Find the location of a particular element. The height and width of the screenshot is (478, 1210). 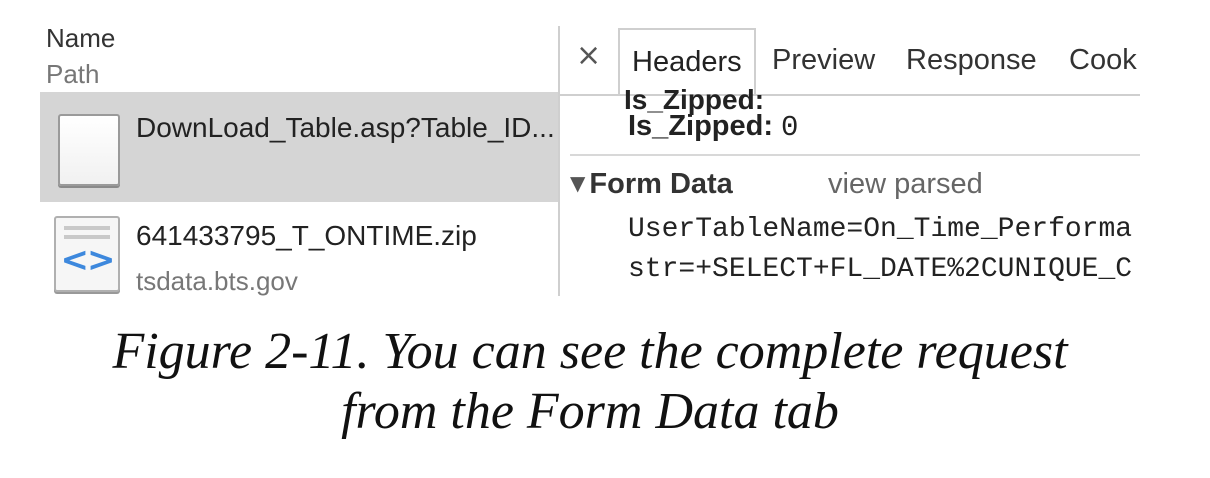

view-parsed-link: view parsed is located at coordinates (905, 184).